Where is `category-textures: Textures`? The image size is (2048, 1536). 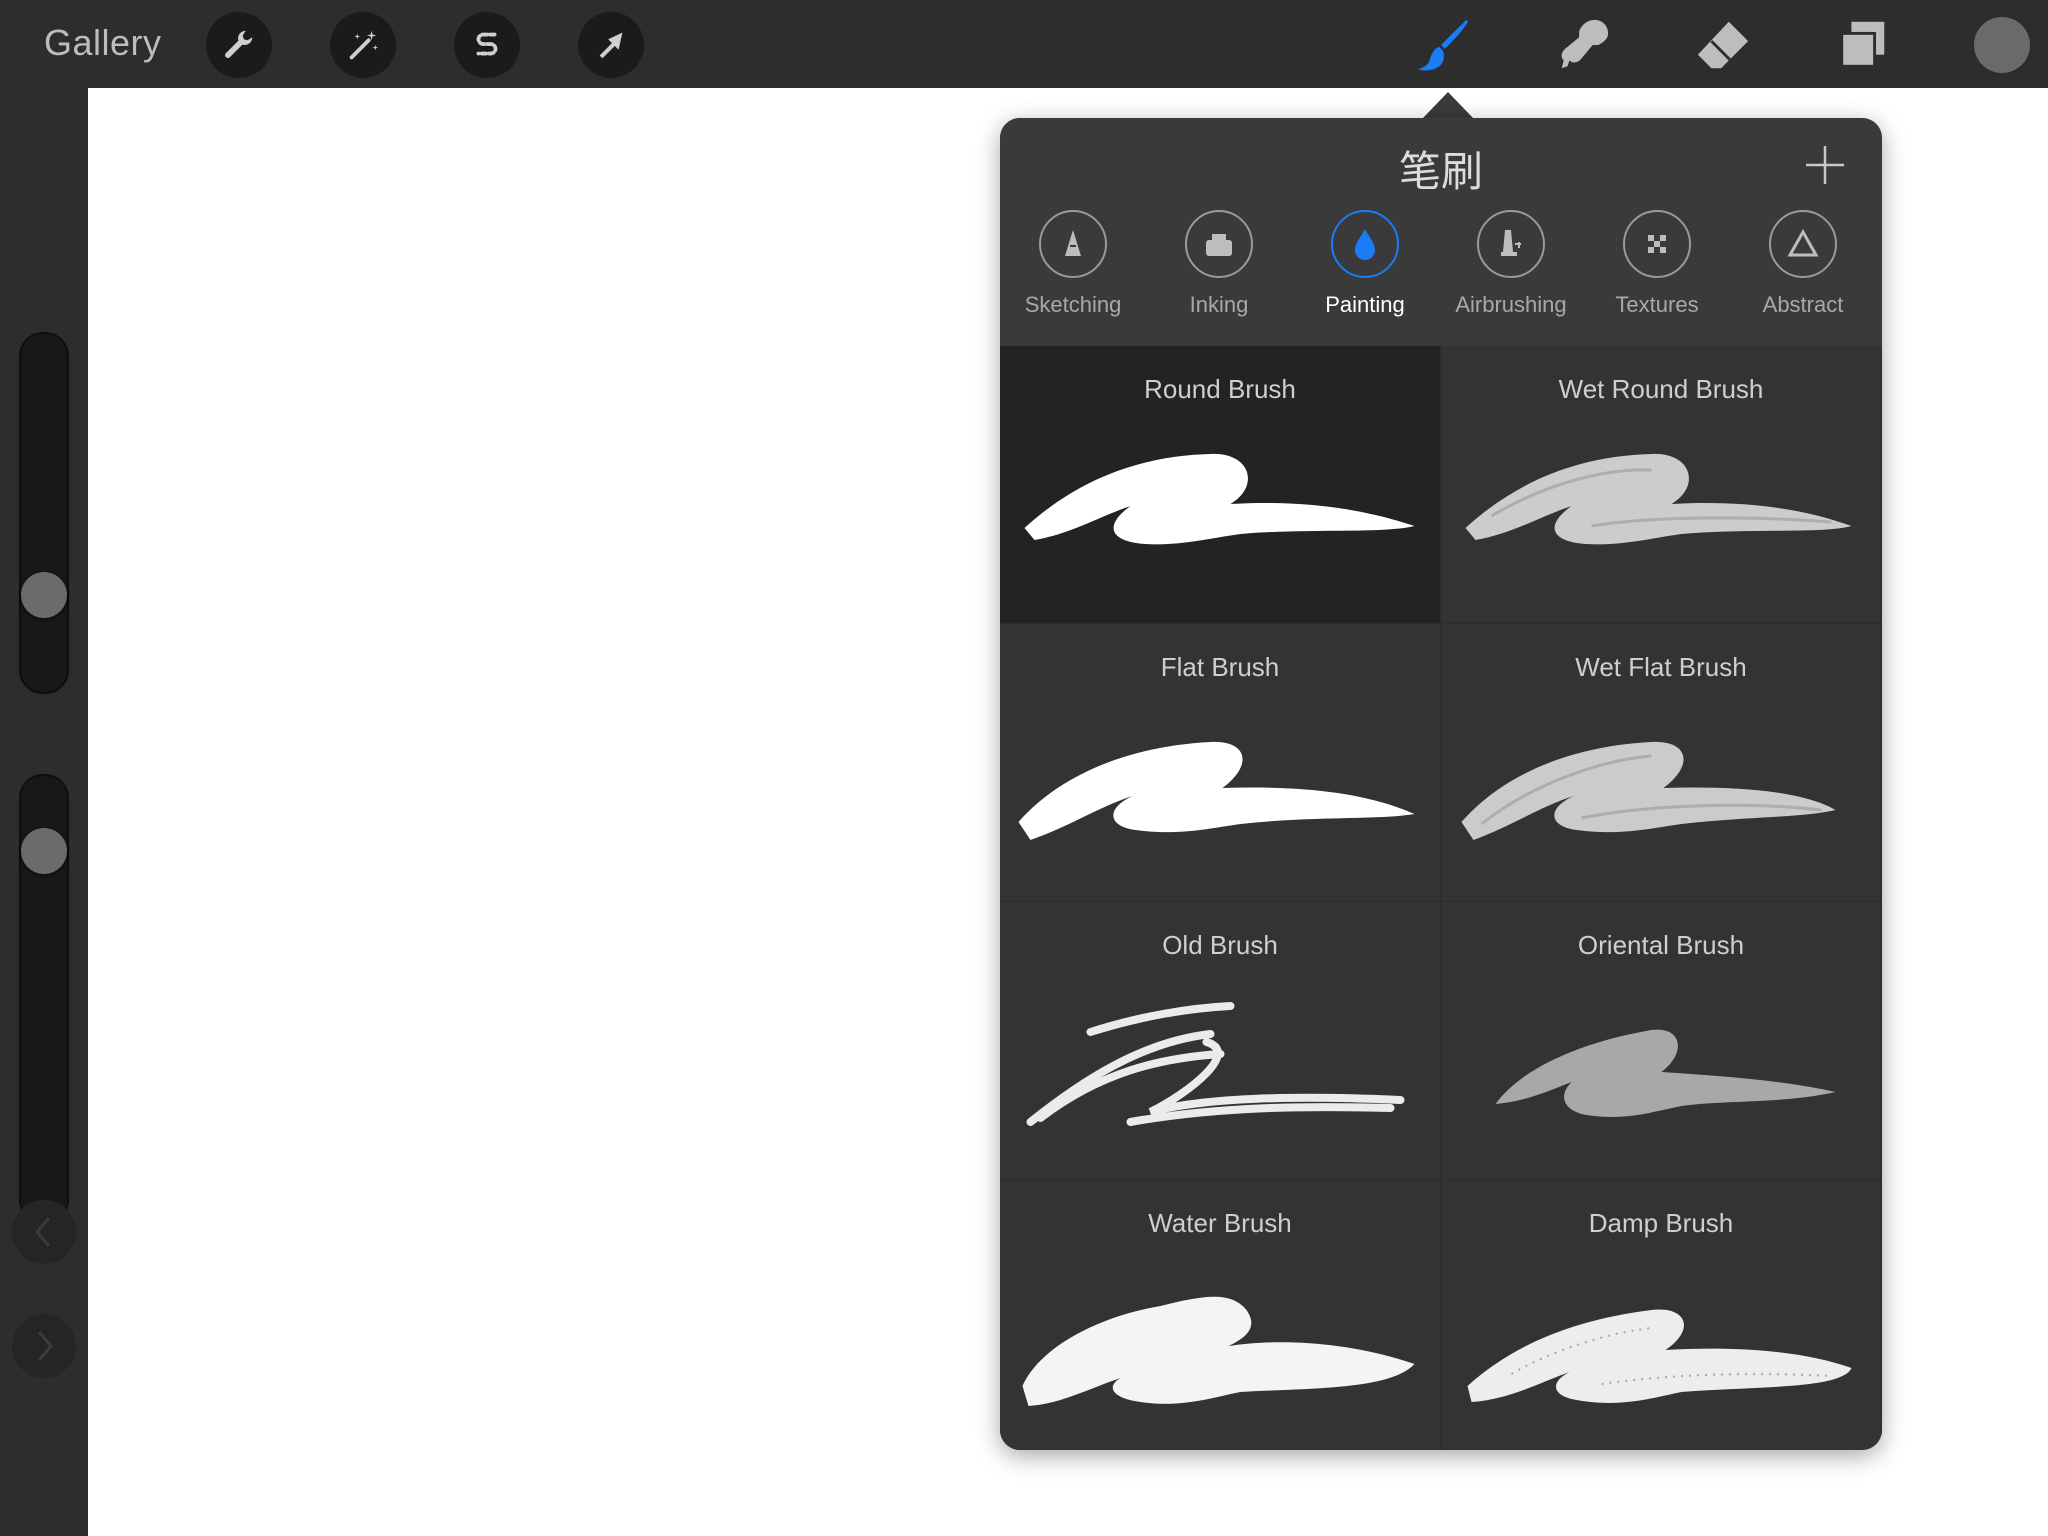 category-textures: Textures is located at coordinates (1657, 264).